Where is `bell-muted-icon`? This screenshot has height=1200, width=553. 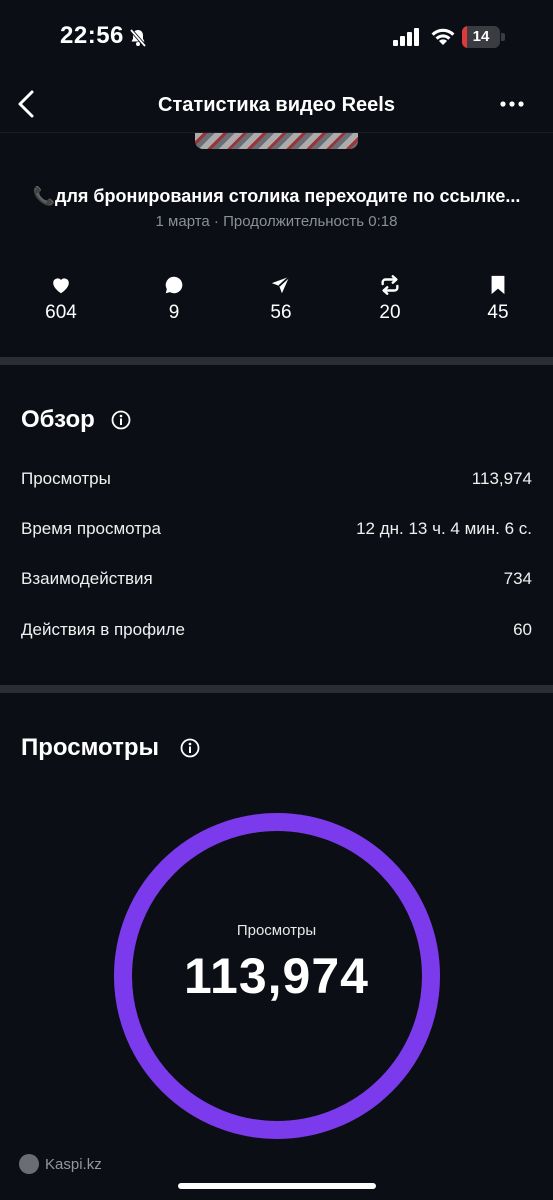
bell-muted-icon is located at coordinates (138, 38).